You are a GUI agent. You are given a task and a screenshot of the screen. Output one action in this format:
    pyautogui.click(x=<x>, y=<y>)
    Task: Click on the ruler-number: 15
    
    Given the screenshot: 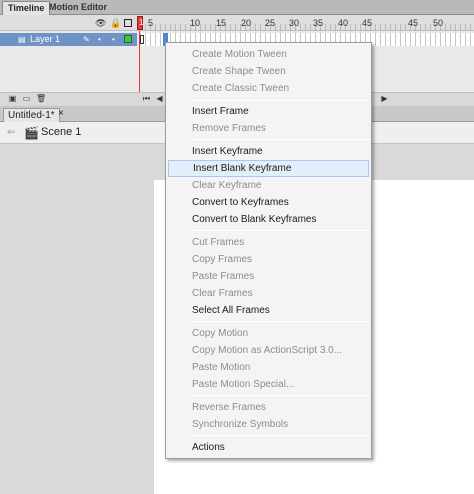 What is the action you would take?
    pyautogui.click(x=221, y=23)
    